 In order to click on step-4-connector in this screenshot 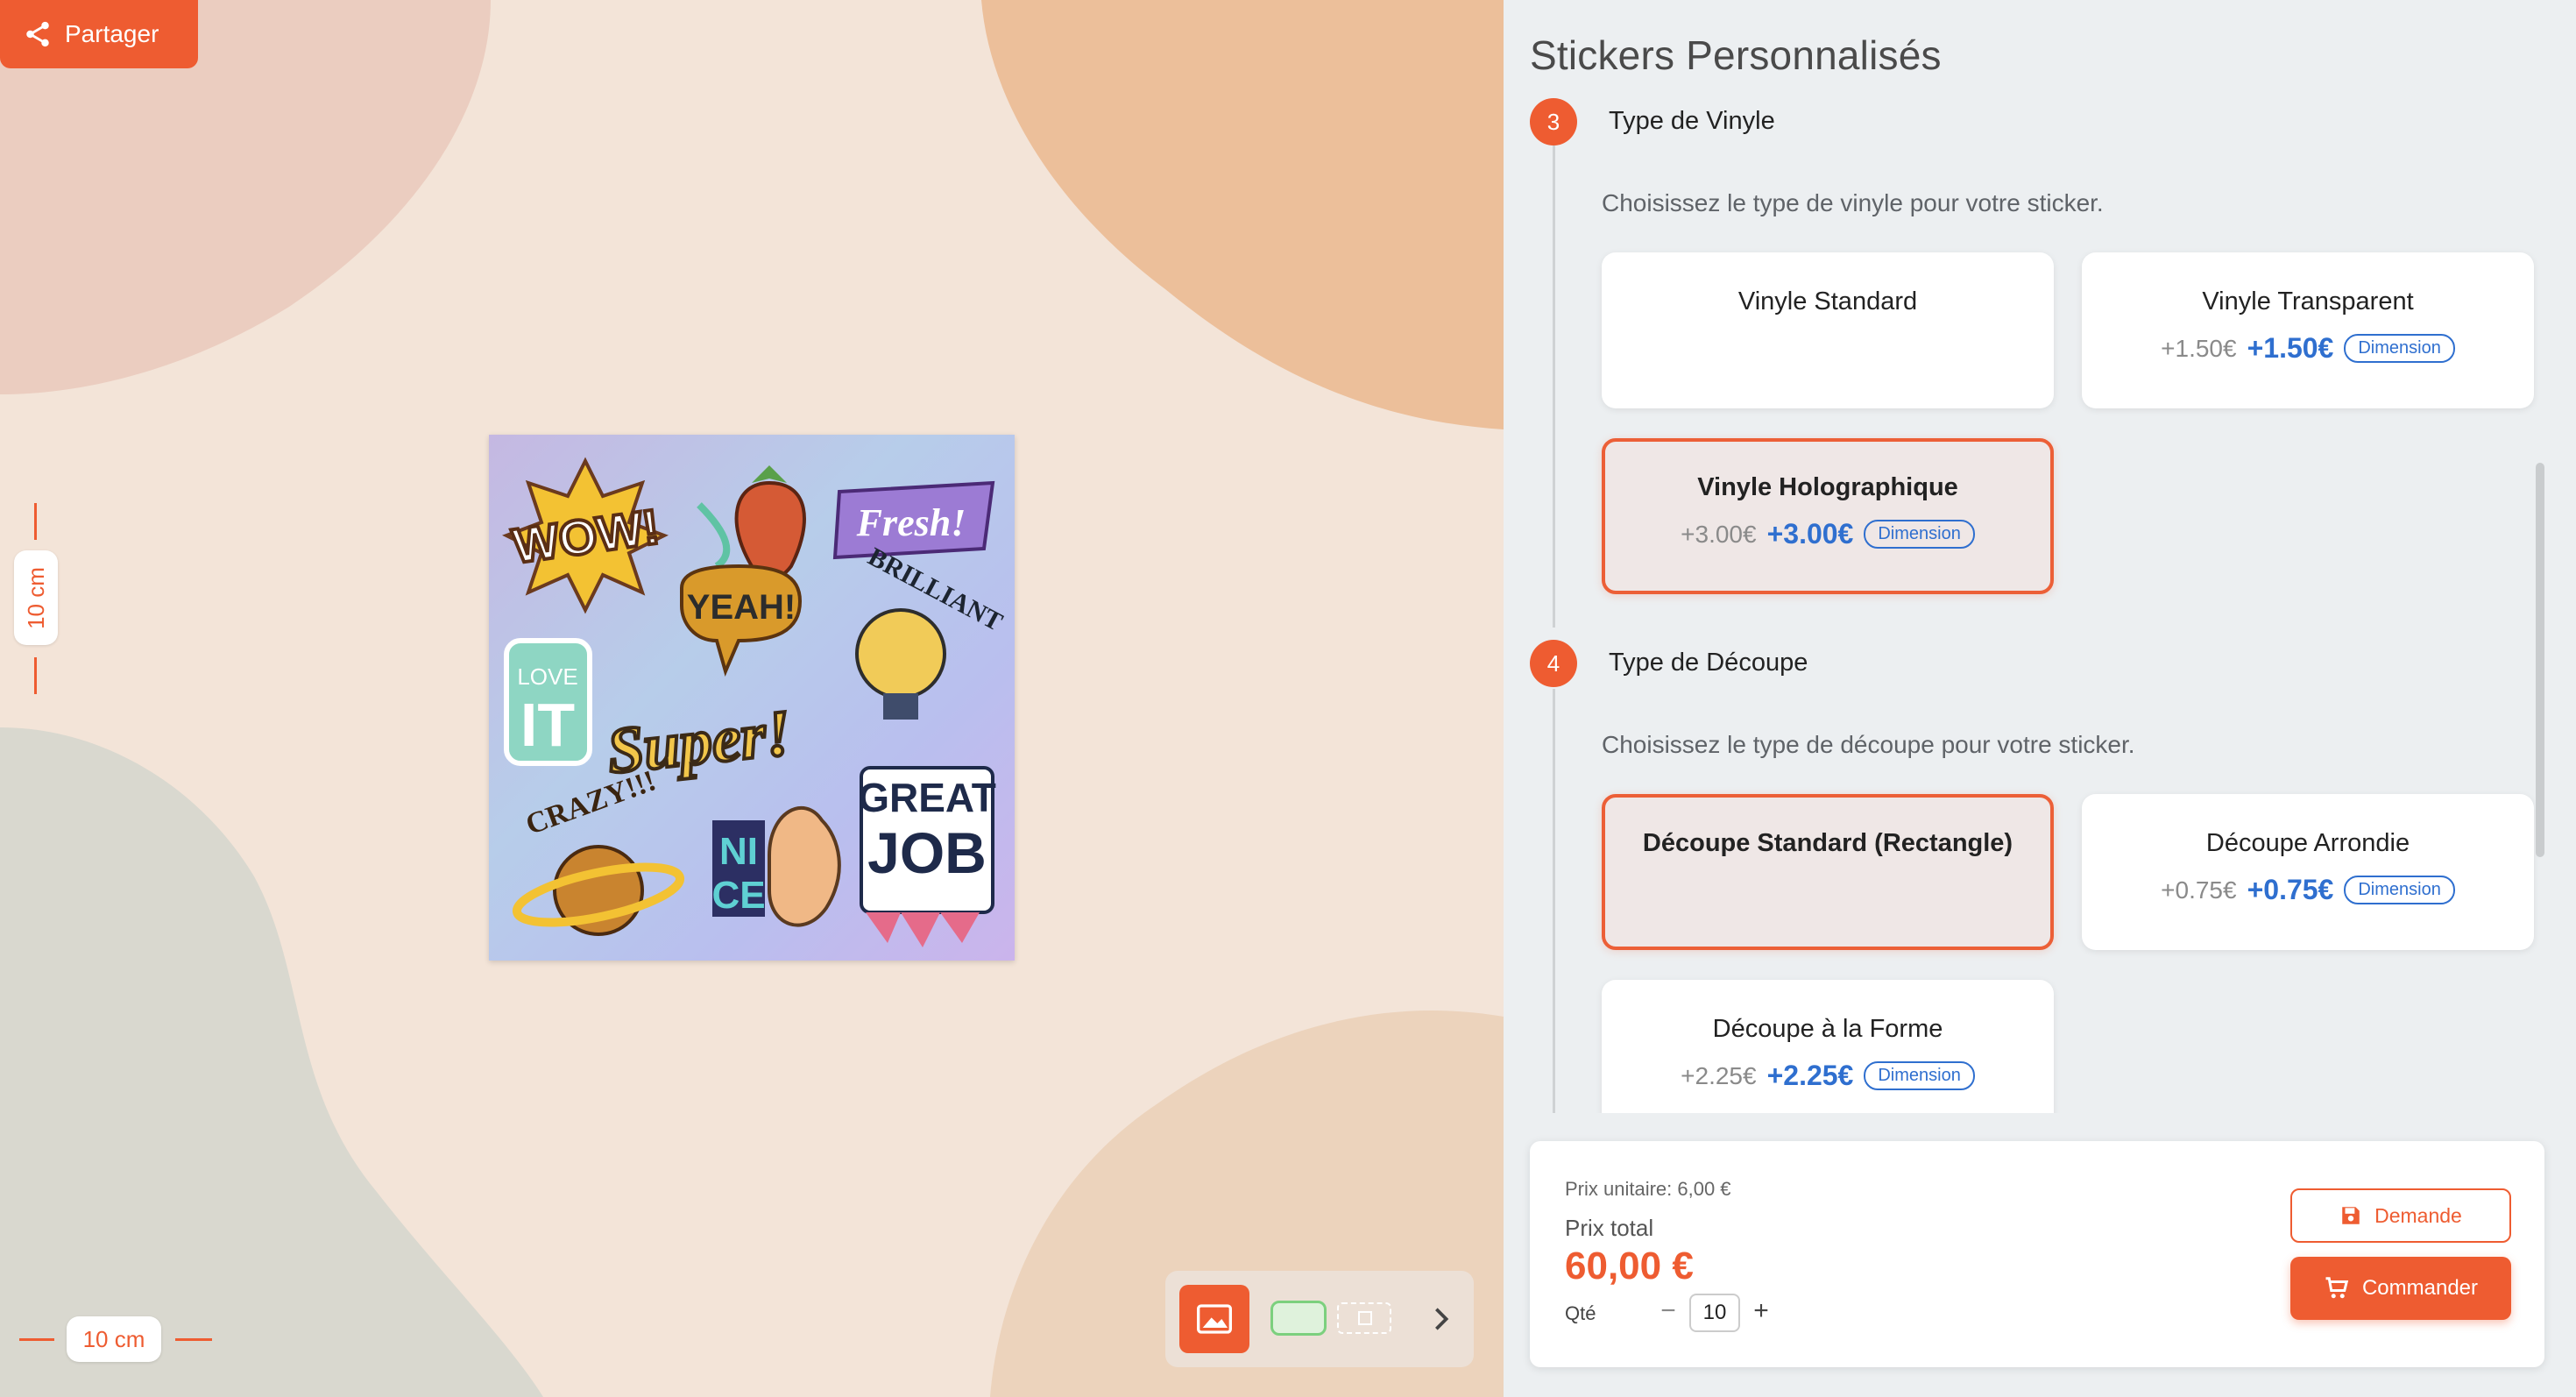, I will do `click(1554, 901)`.